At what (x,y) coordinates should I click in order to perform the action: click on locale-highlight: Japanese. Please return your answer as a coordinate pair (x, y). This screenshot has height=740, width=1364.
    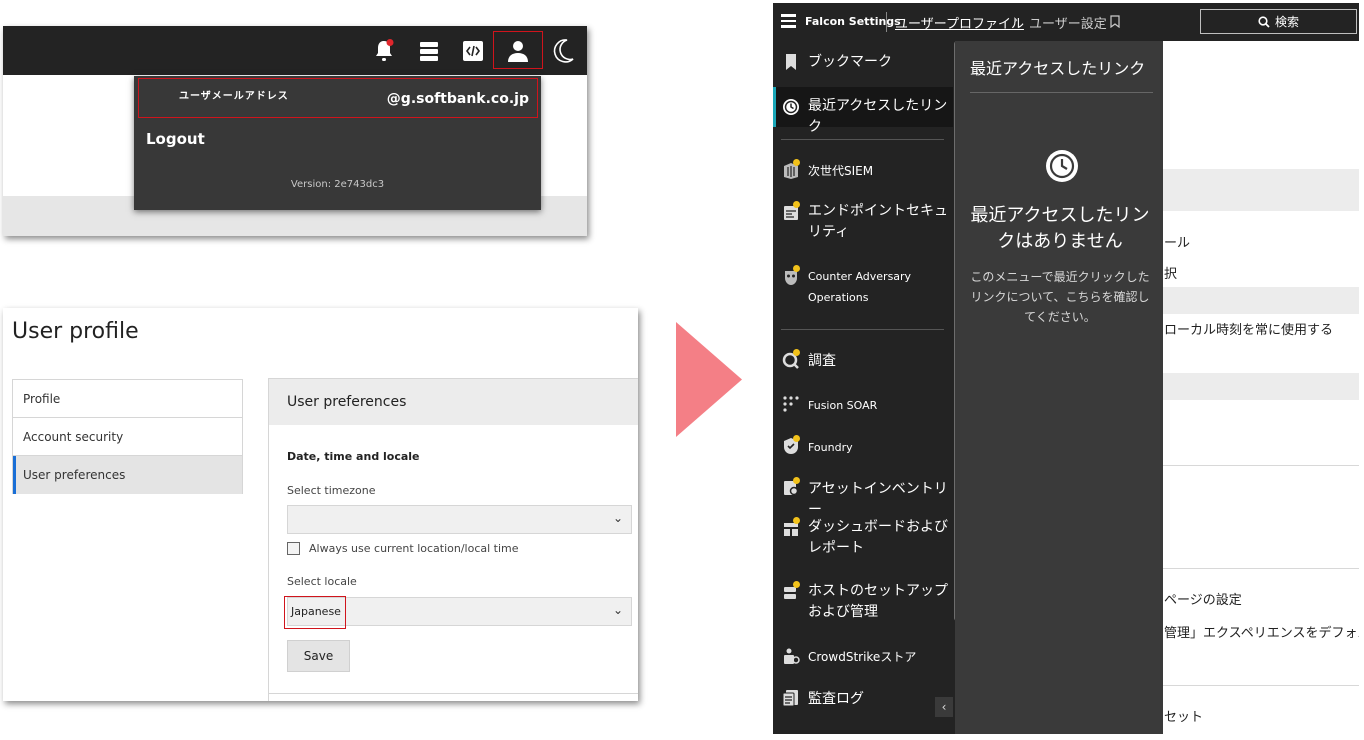
    Looking at the image, I should click on (315, 612).